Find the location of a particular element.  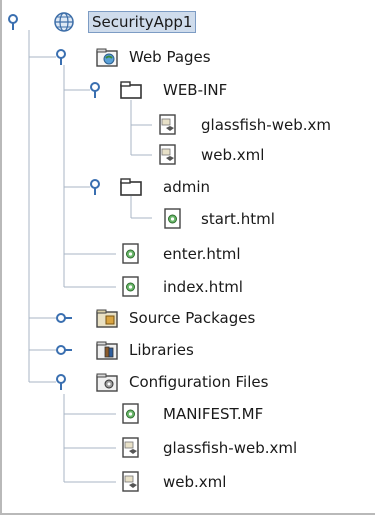

configuration-files-icon is located at coordinates (107, 382).